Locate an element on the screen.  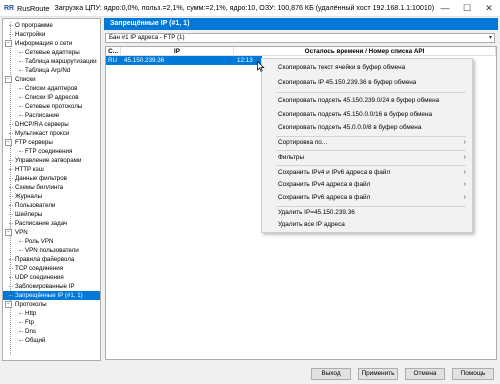
tree-item-dns: Dns is located at coordinates (20, 331).